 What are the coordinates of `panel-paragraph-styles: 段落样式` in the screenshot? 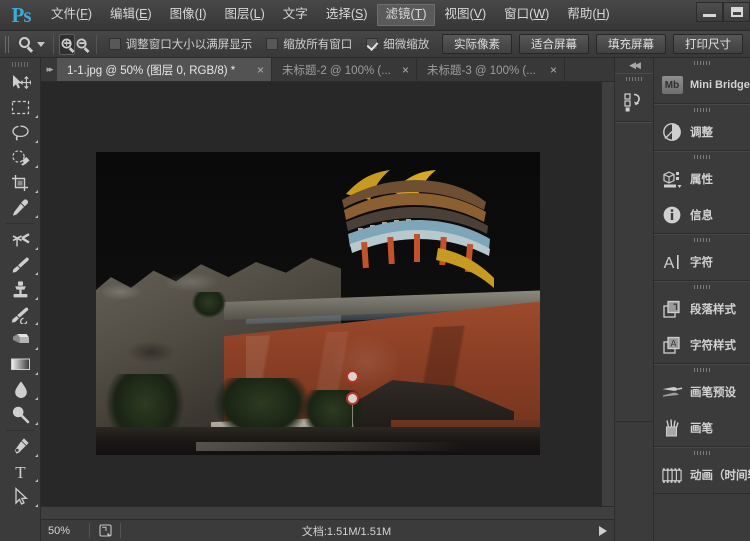 It's located at (702, 309).